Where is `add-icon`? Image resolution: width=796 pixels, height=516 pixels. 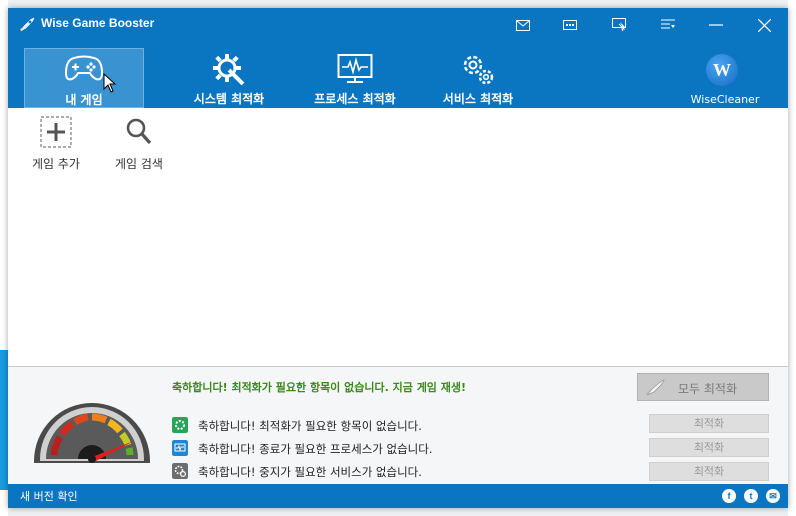 add-icon is located at coordinates (56, 132).